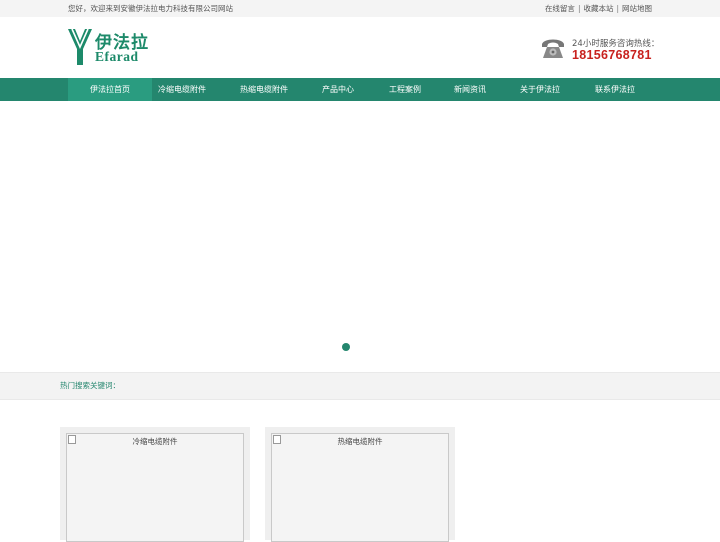 The width and height of the screenshot is (720, 542). I want to click on logo-mark-icon, so click(80, 46).